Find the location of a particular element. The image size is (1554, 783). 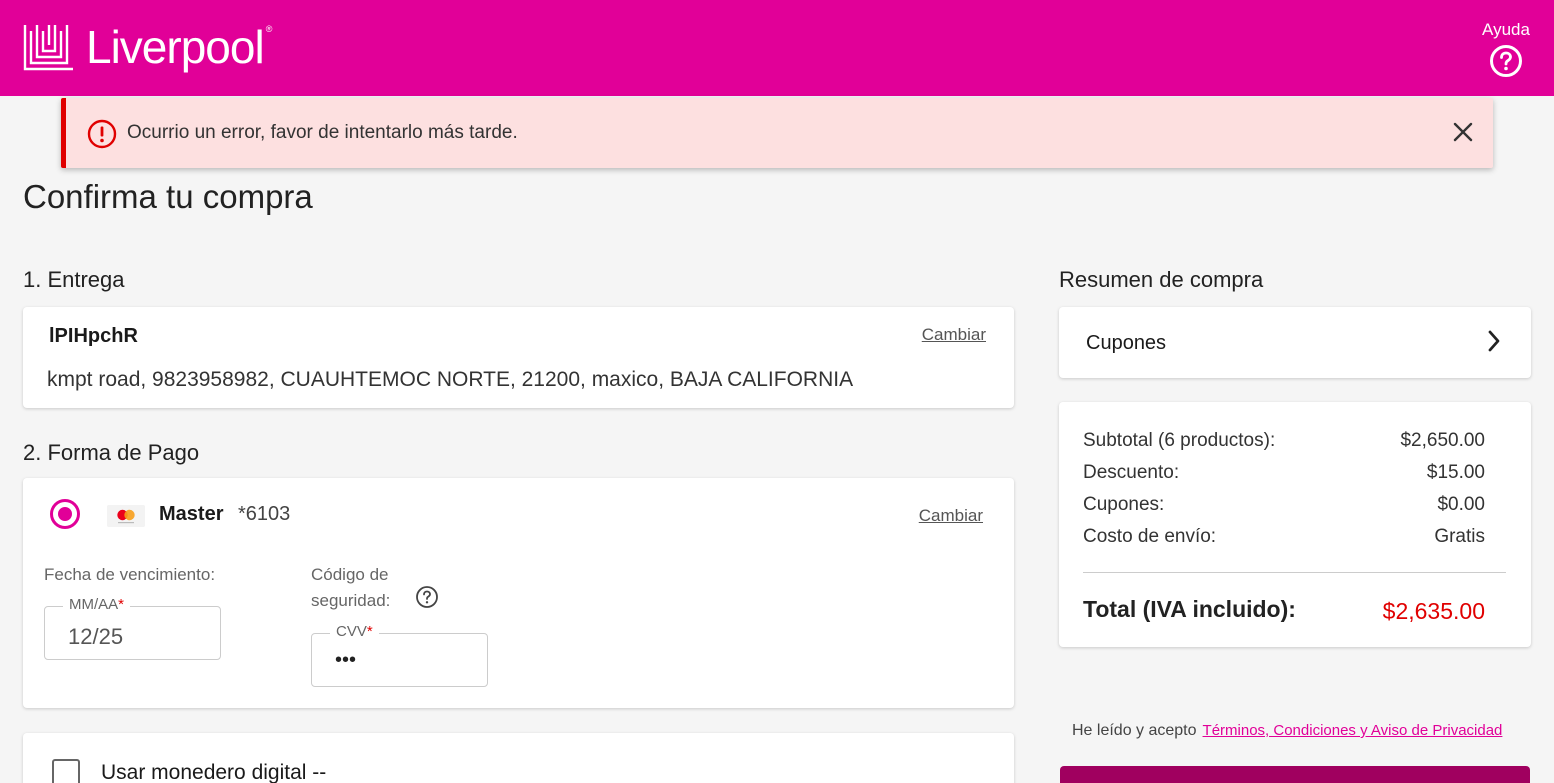

summary-row-label: Cupones: is located at coordinates (1124, 504).